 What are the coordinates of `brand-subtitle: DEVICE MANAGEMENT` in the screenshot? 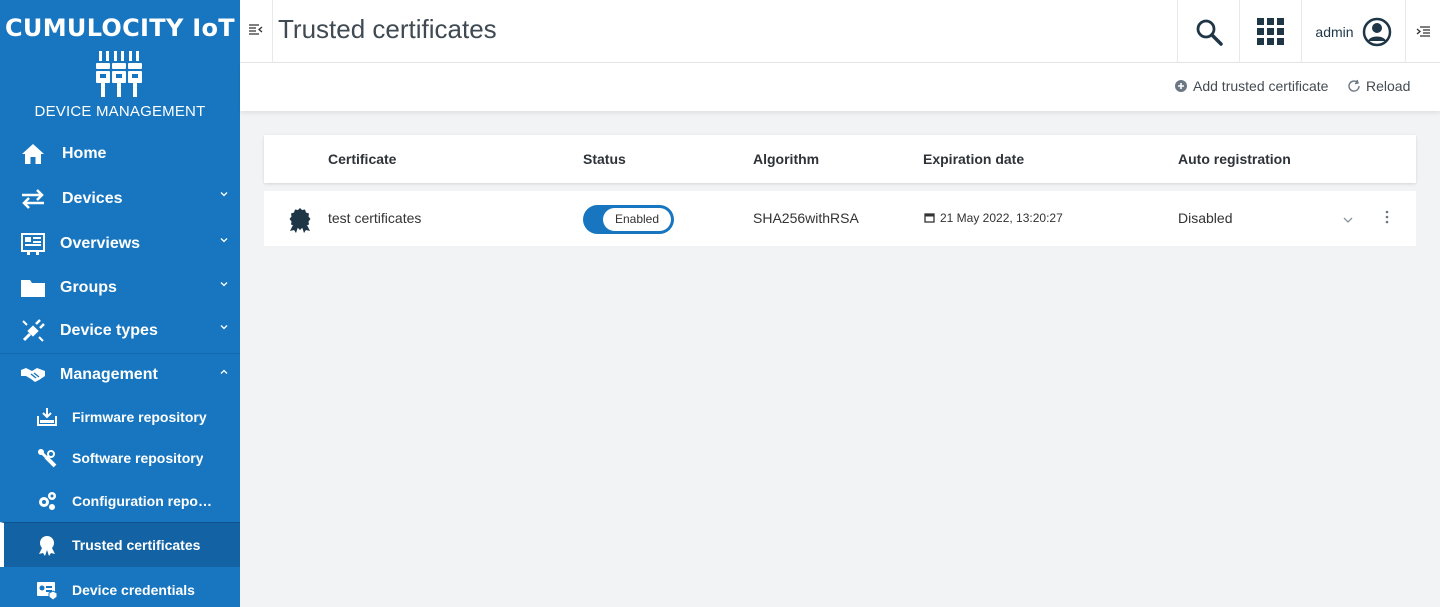 It's located at (120, 111).